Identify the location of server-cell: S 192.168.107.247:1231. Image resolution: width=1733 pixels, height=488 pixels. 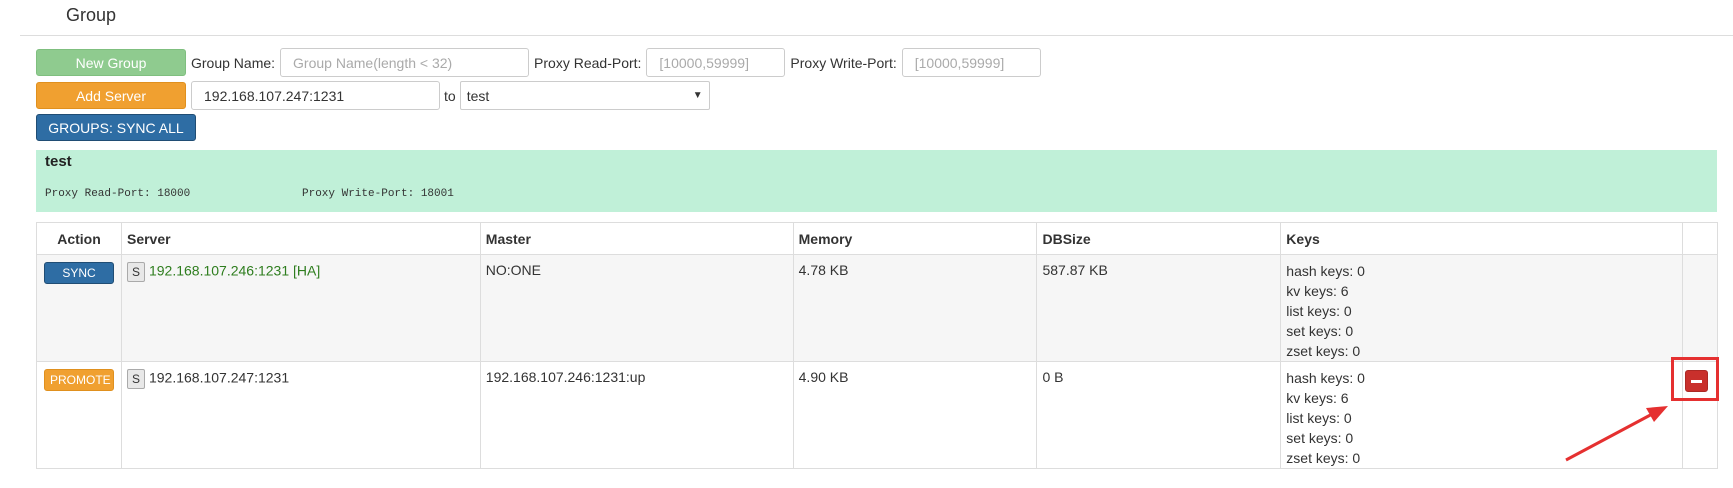
(300, 415).